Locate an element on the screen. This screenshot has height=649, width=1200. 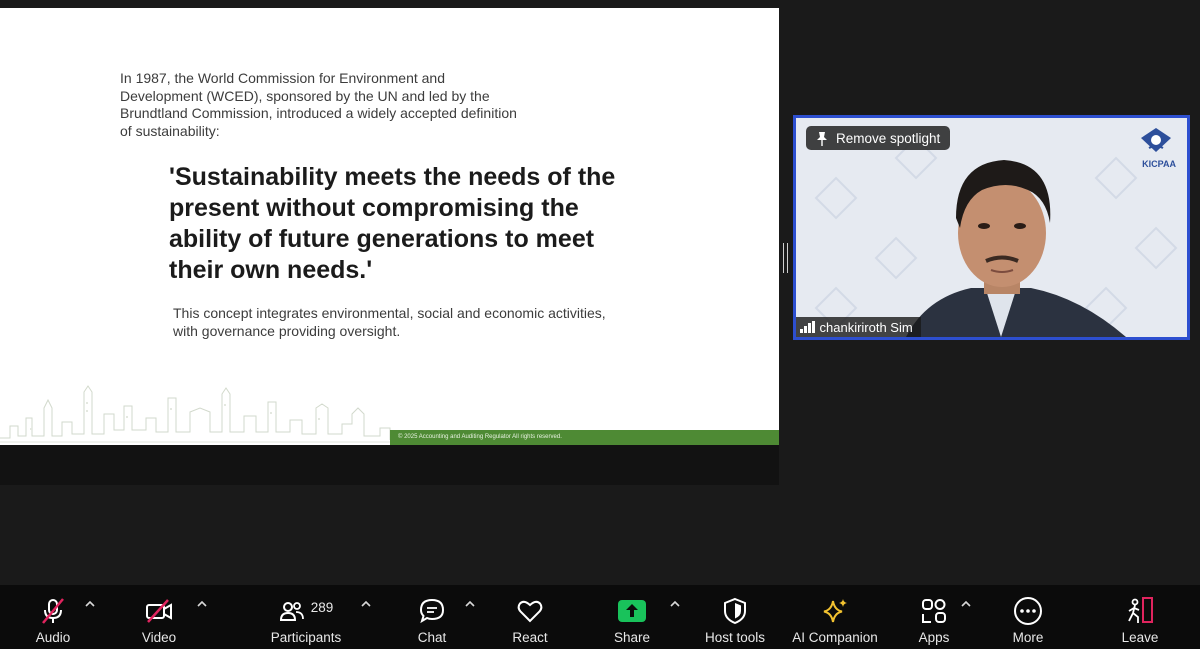
apps-options-caret-icon is located at coordinates (966, 604).